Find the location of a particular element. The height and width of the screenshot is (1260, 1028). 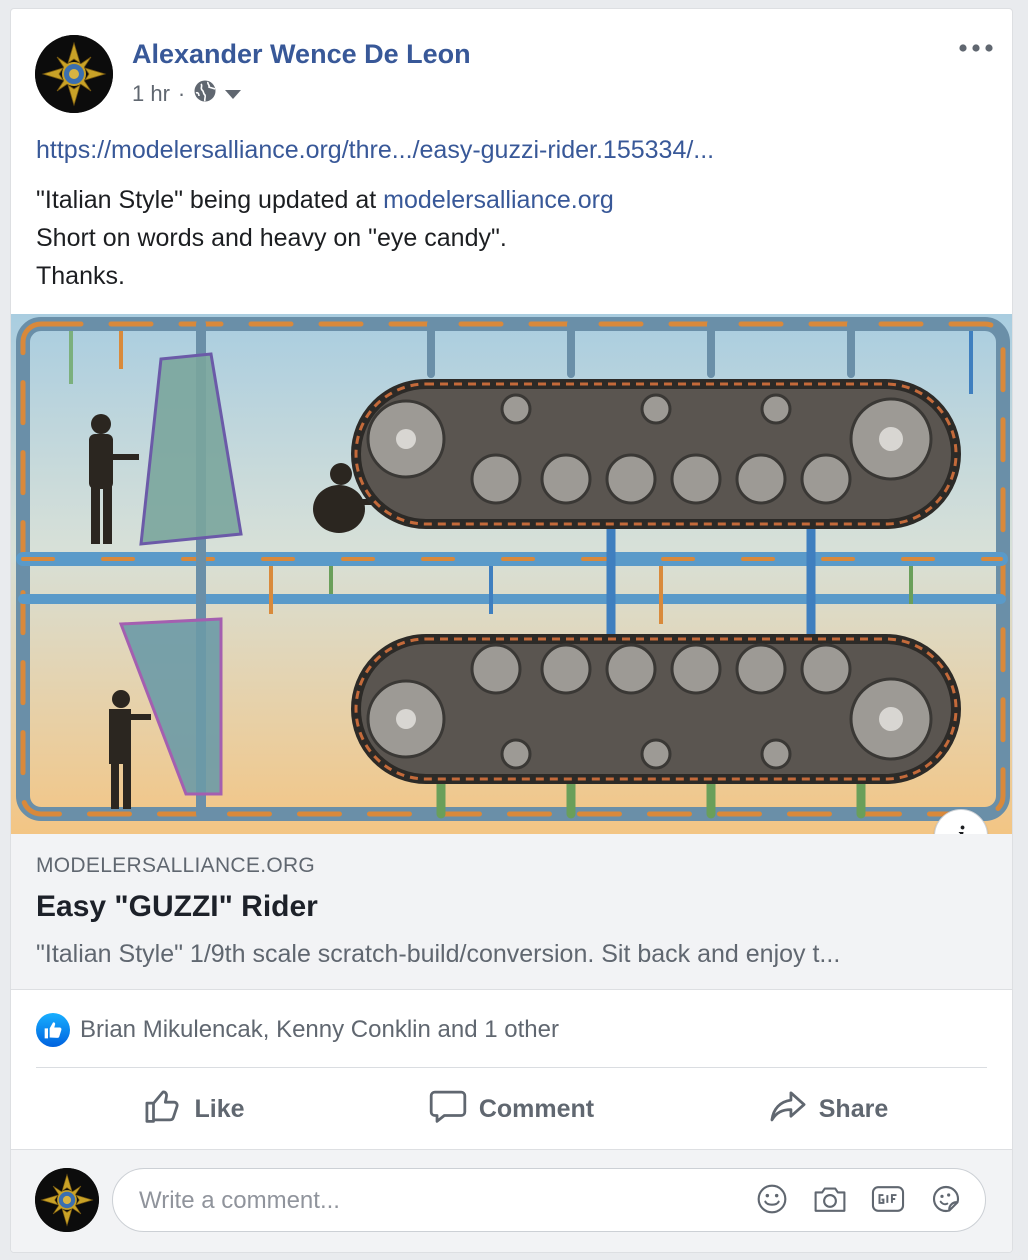

share-label: Share is located at coordinates (853, 1108).